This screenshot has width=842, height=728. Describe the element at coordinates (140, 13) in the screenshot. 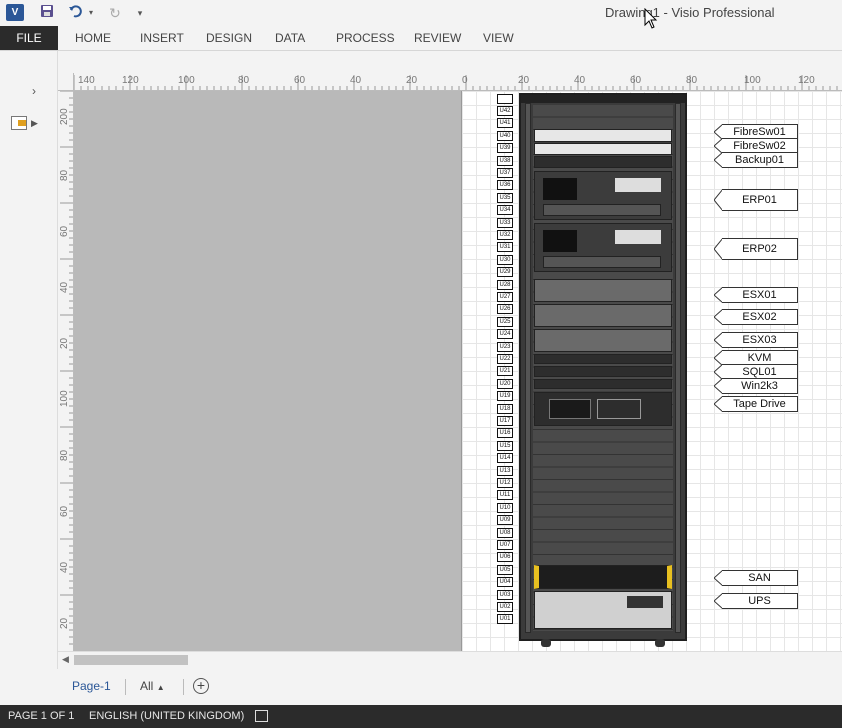

I see `customize-qat-icon: ▾` at that location.